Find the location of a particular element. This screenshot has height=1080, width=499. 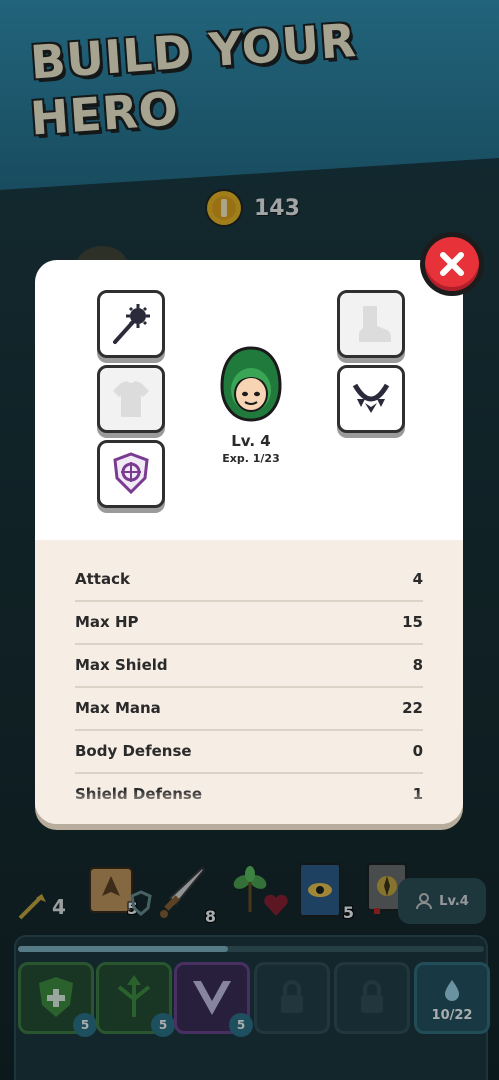

armor-slot is located at coordinates (131, 399).